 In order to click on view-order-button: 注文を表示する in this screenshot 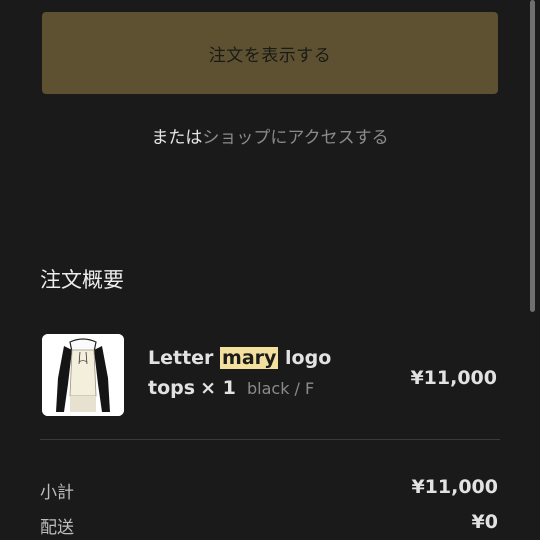, I will do `click(270, 53)`.